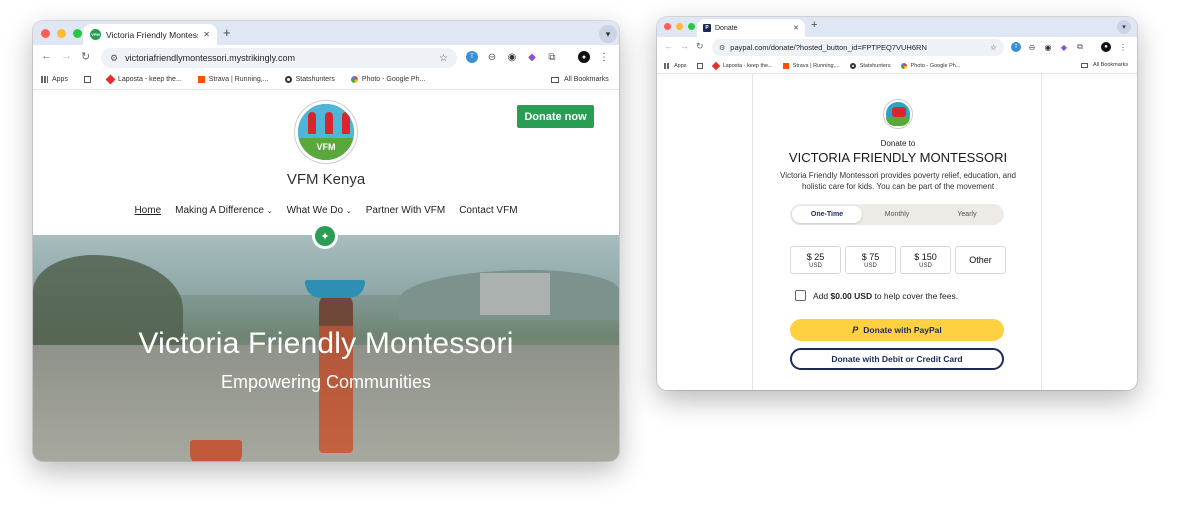 This screenshot has height=521, width=1200. Describe the element at coordinates (870, 256) in the screenshot. I see `amount-value: $ 75` at that location.